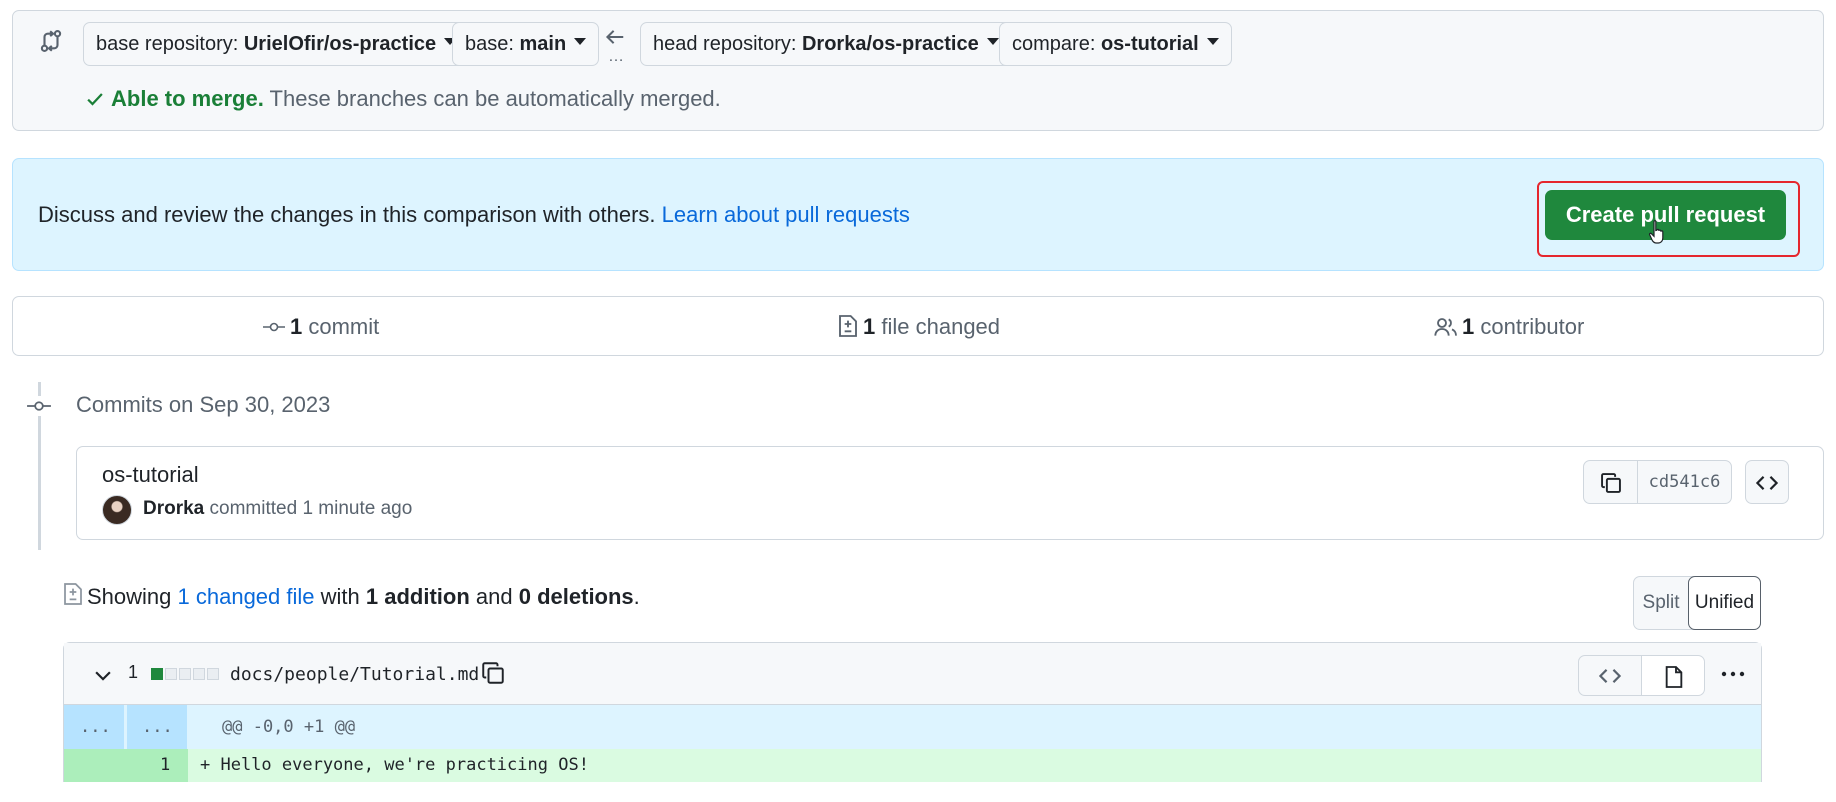 The width and height of the screenshot is (1836, 802). I want to click on split-view-button: Split, so click(1661, 603).